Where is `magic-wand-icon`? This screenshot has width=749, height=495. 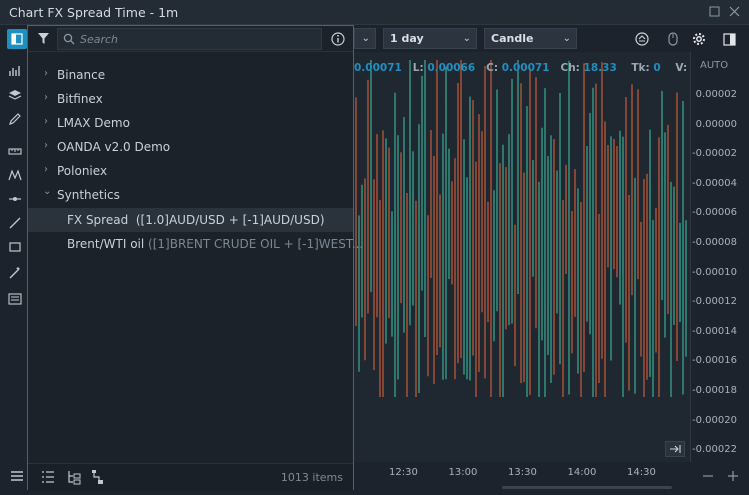
magic-wand-icon is located at coordinates (15, 273).